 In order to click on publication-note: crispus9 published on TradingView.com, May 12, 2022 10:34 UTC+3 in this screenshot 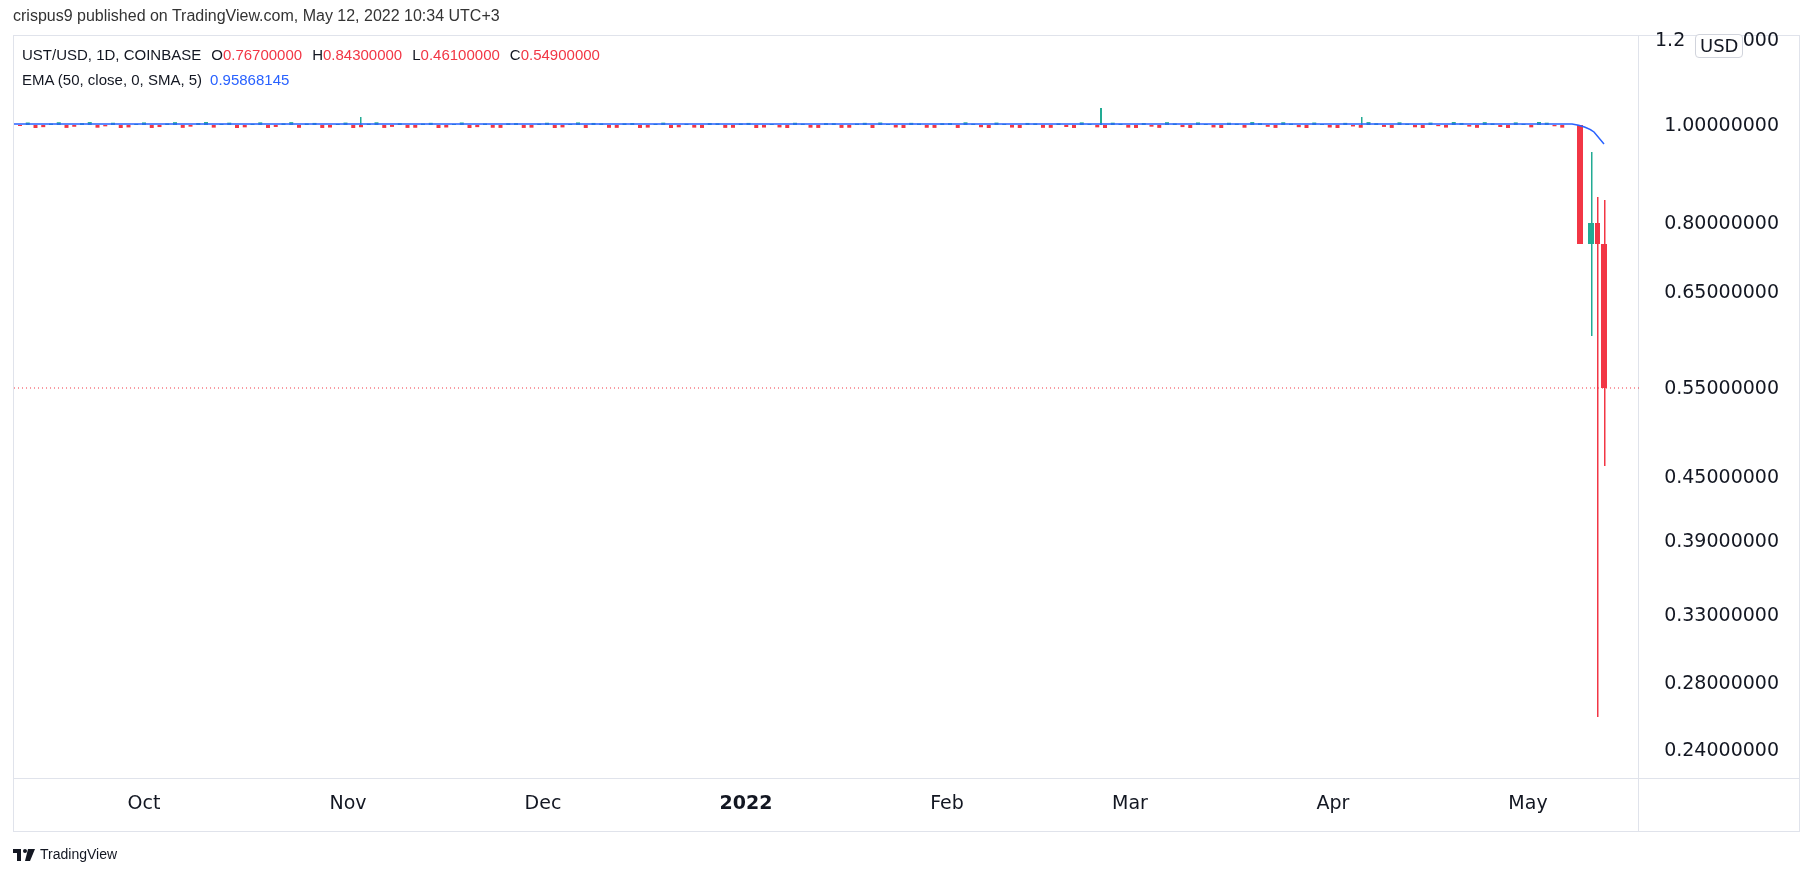, I will do `click(256, 15)`.